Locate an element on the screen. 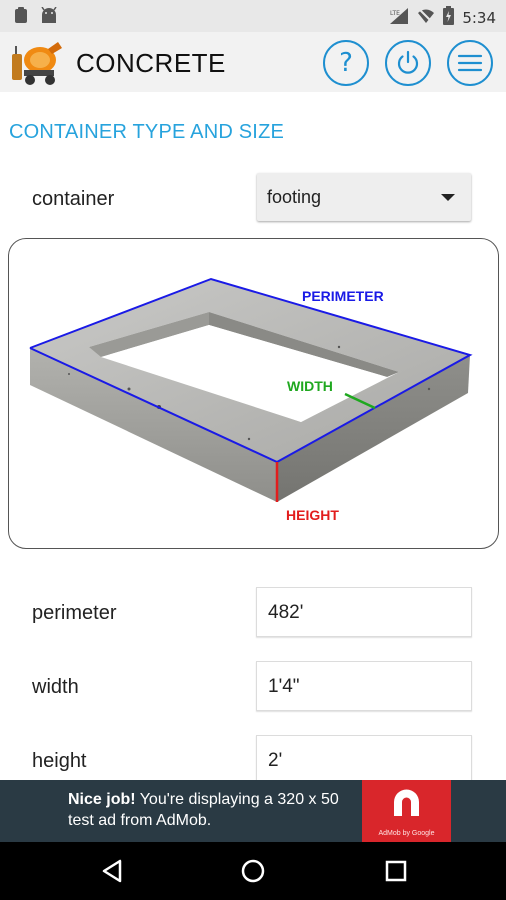 The image size is (506, 900). help-button: ? is located at coordinates (346, 63).